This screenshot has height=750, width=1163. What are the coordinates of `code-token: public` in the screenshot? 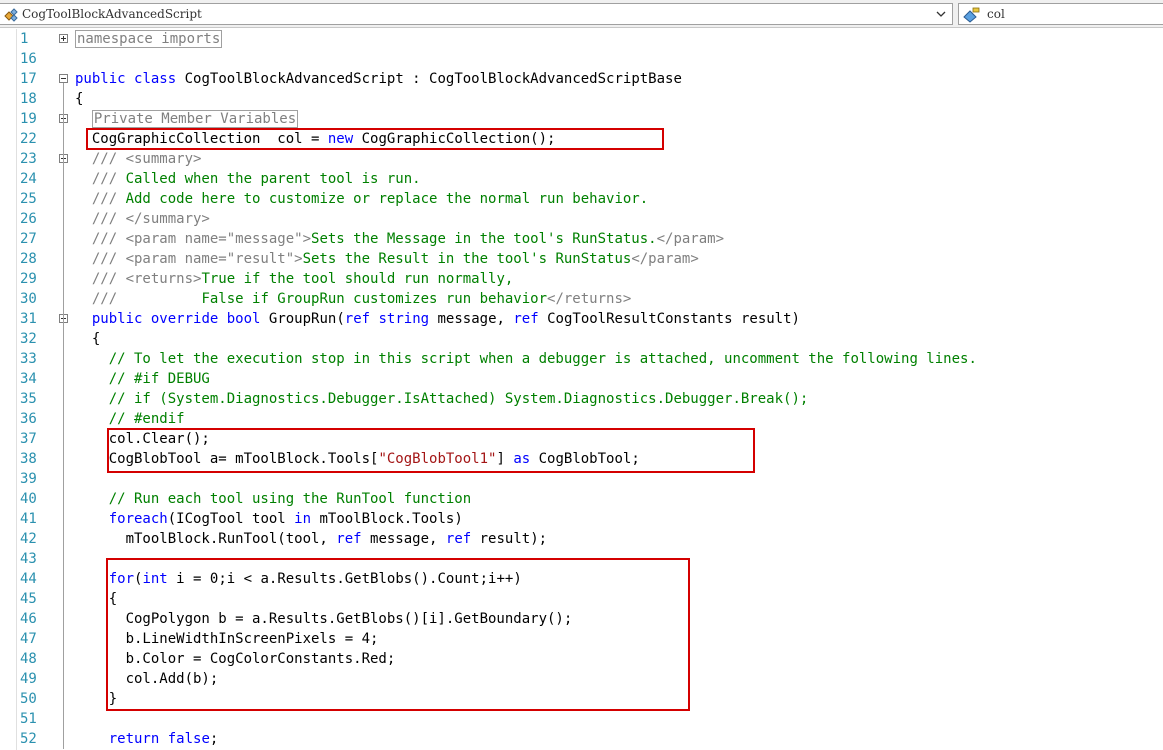 It's located at (100, 79).